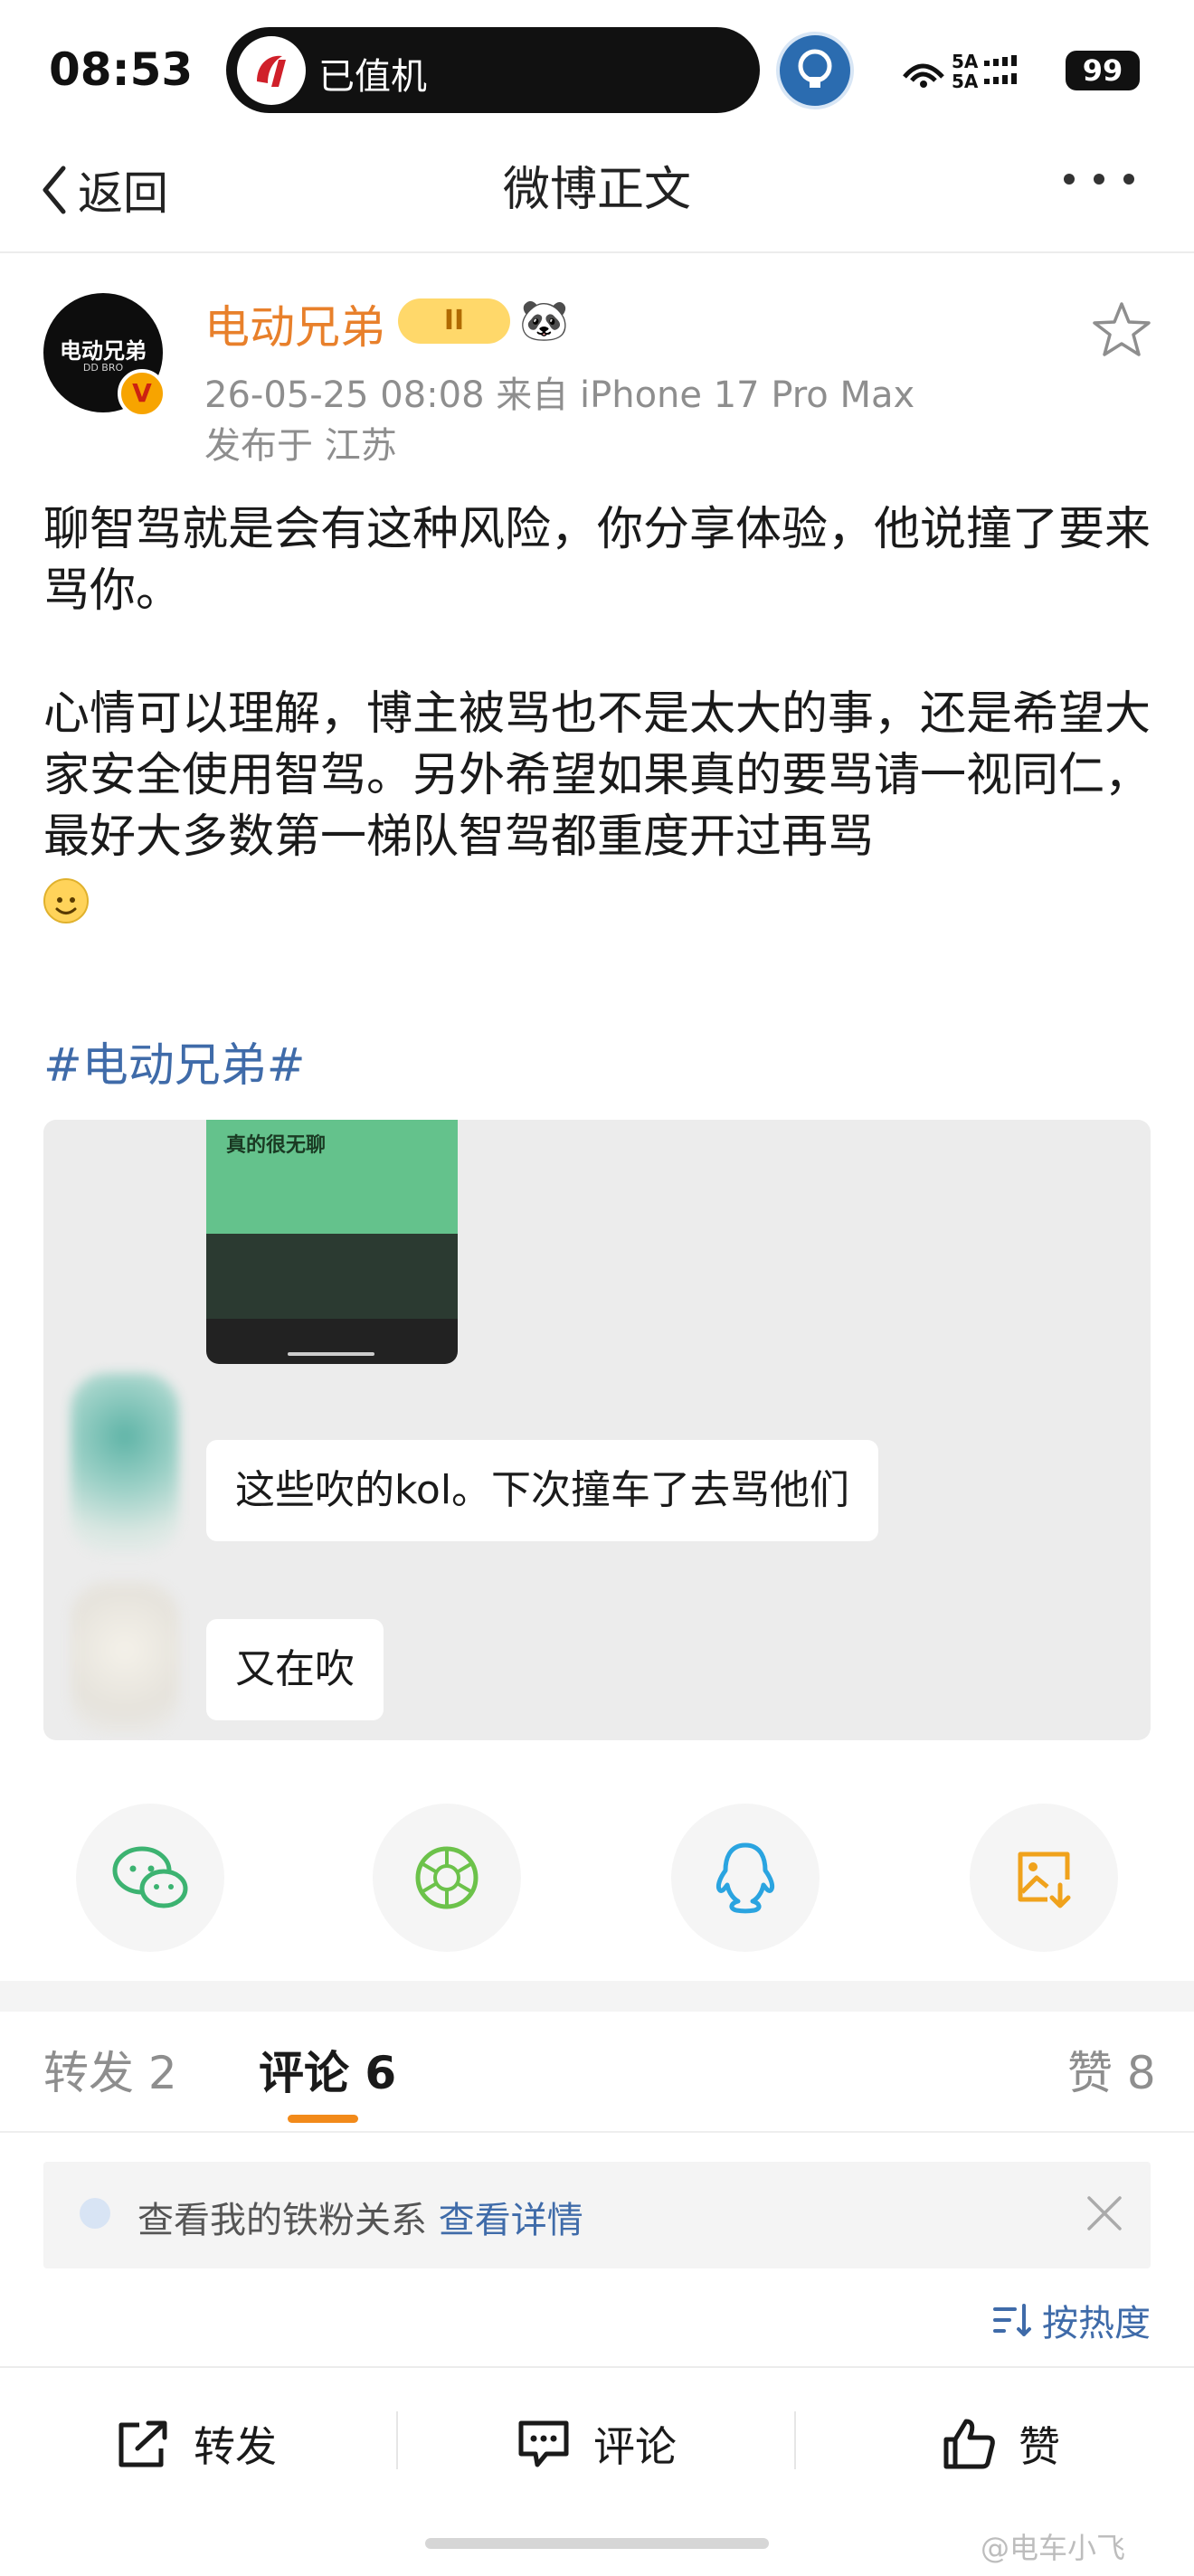 This screenshot has height=2576, width=1194. I want to click on smile-emoji-icon, so click(66, 901).